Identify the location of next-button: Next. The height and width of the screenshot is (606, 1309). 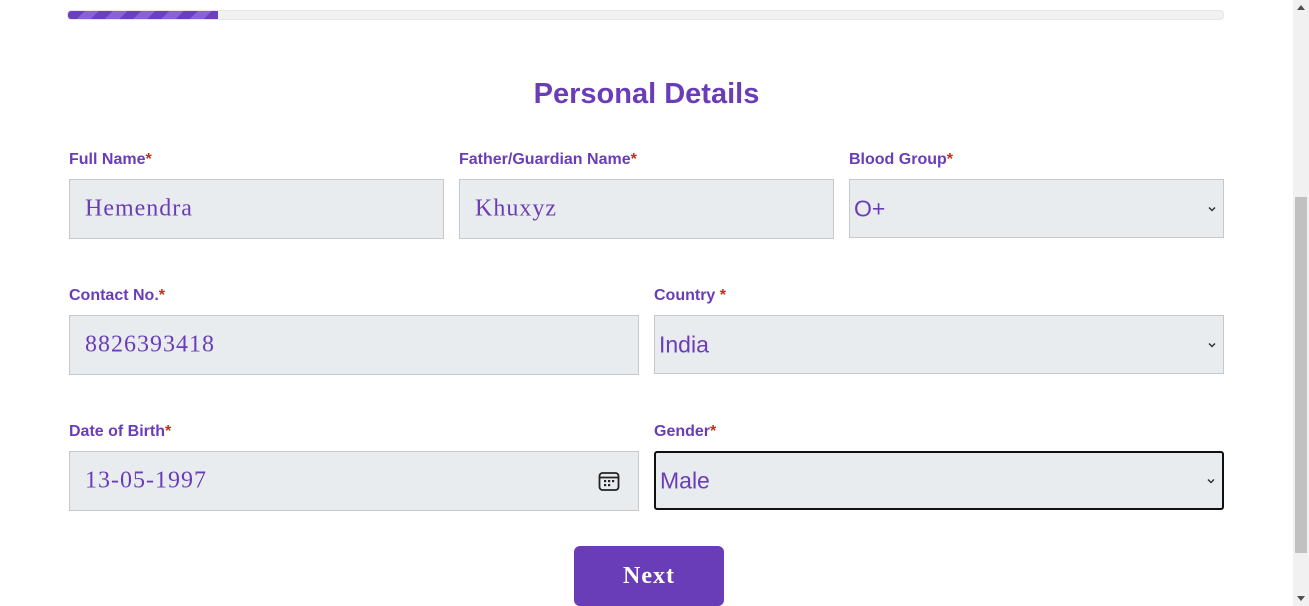
(649, 576).